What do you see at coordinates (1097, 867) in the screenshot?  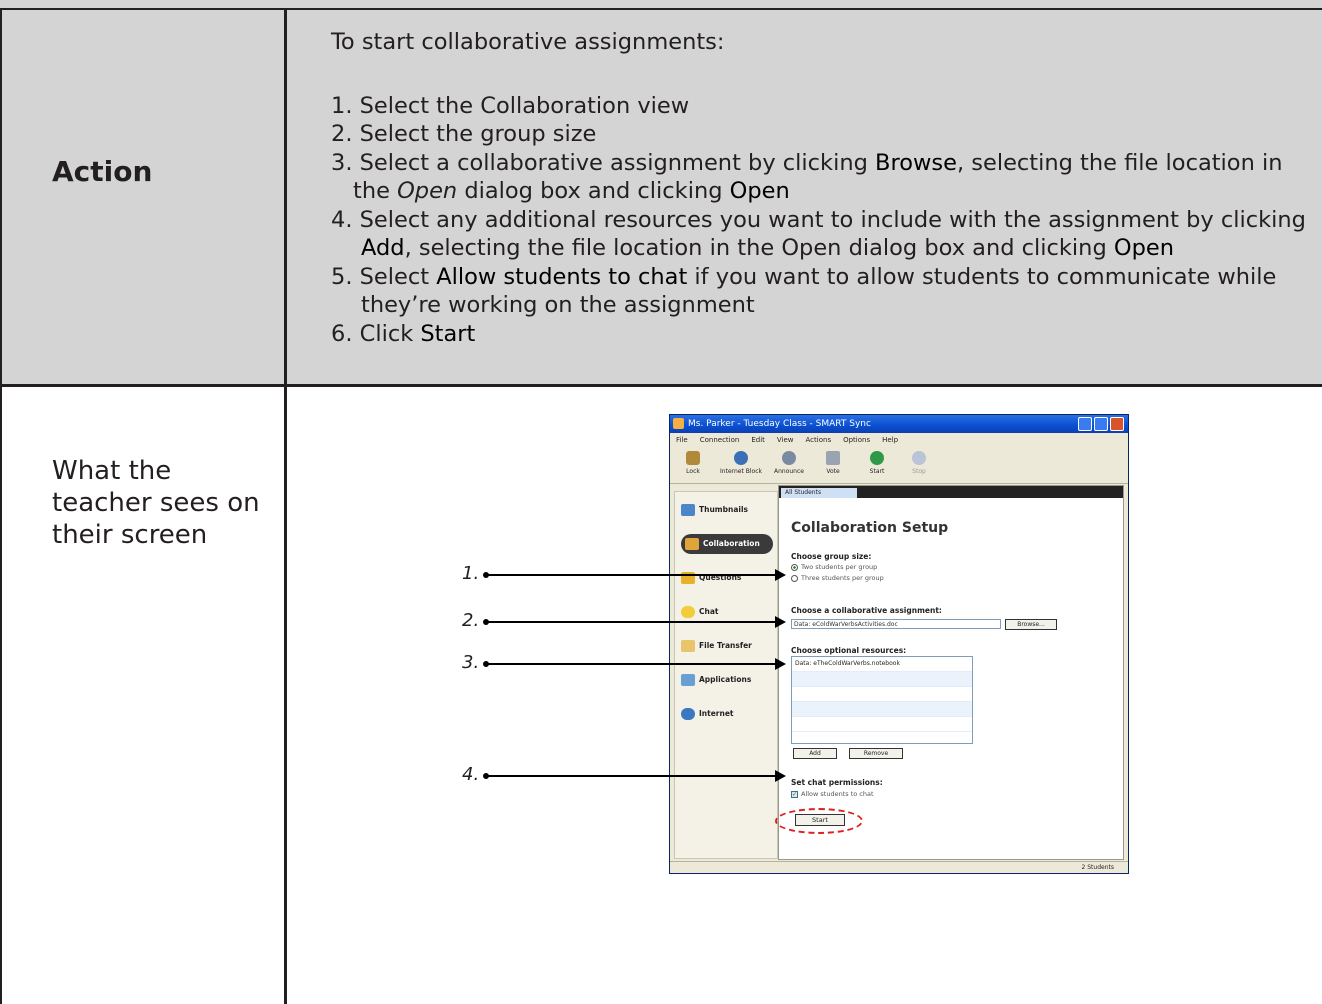 I see `status-student-count: 2 Students` at bounding box center [1097, 867].